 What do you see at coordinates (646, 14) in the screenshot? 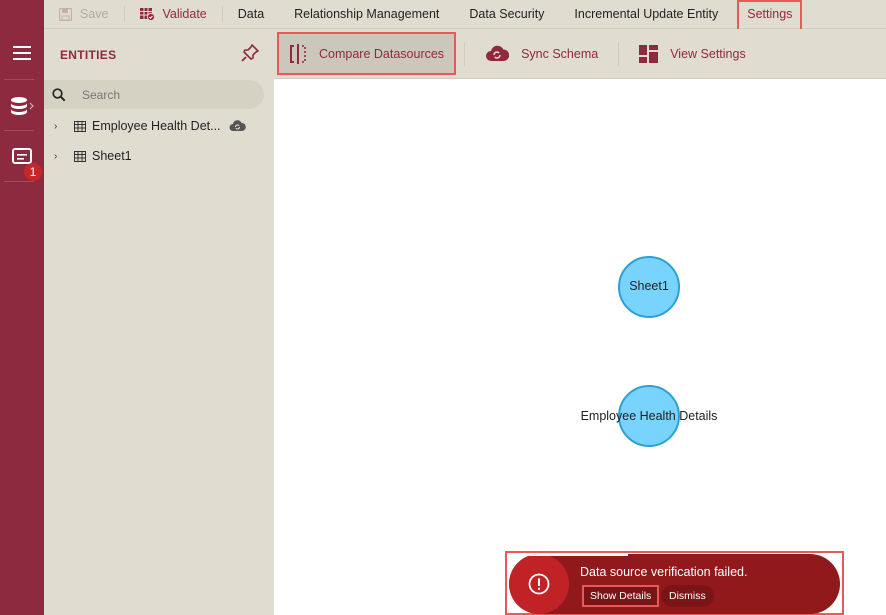
I see `menu-incremental-update-entity: Incremental Update Entity` at bounding box center [646, 14].